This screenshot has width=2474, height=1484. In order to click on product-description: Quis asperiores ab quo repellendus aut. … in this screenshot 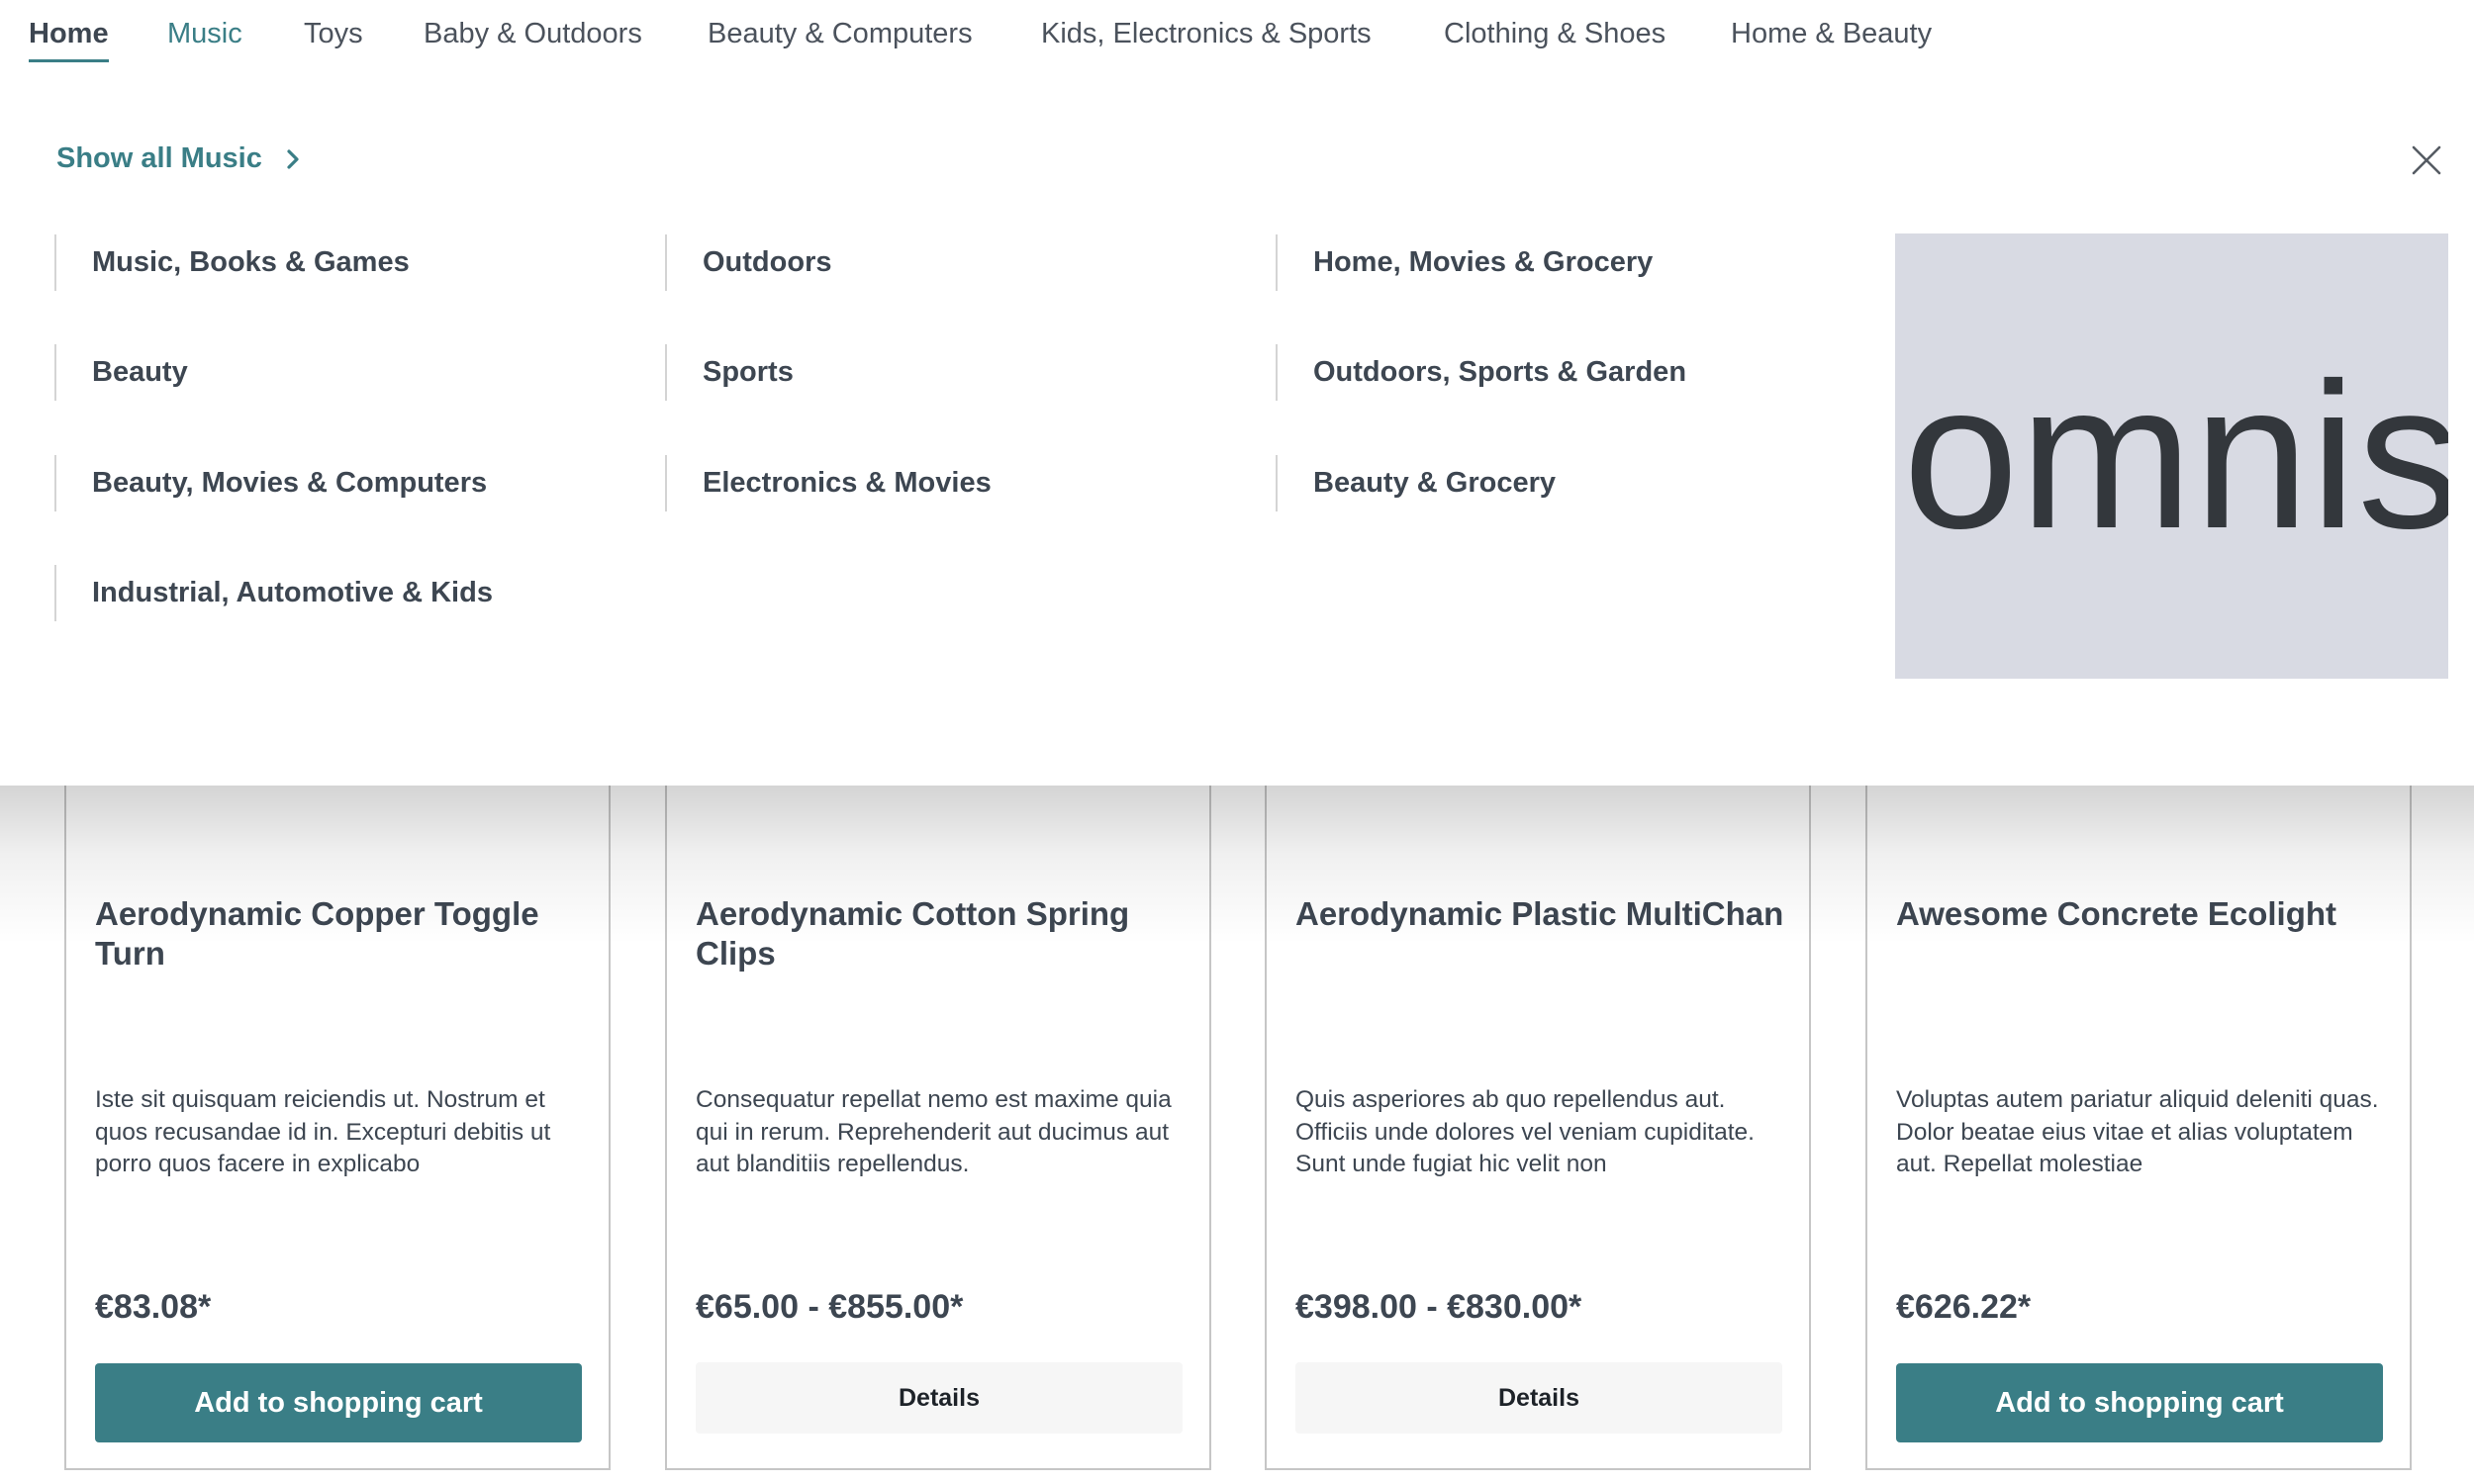, I will do `click(1525, 1131)`.